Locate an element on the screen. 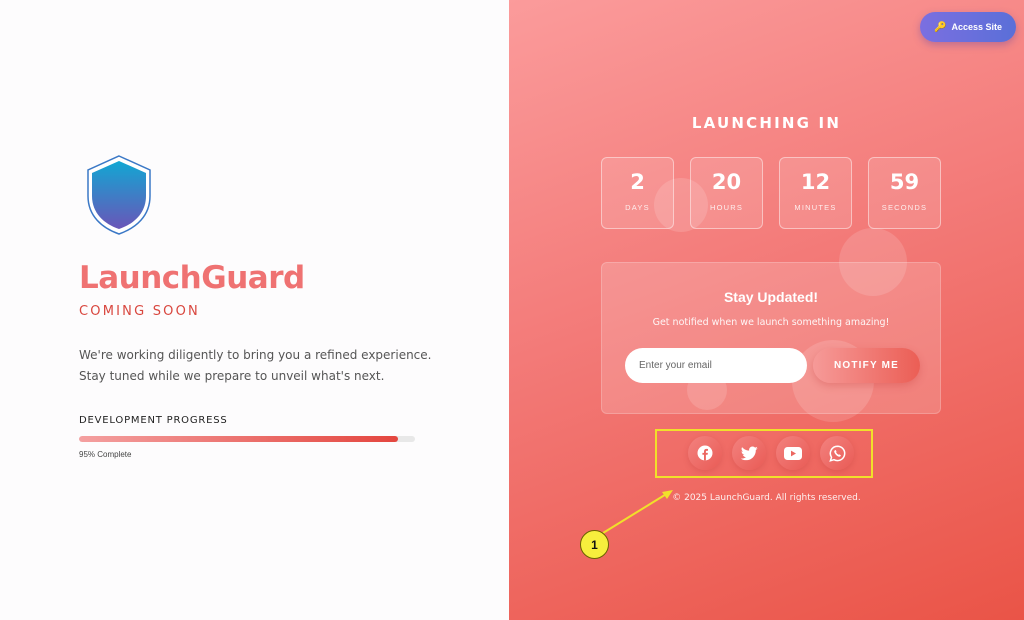 Image resolution: width=1024 pixels, height=620 pixels. countdown-title: LAUNCHING IN is located at coordinates (766, 123).